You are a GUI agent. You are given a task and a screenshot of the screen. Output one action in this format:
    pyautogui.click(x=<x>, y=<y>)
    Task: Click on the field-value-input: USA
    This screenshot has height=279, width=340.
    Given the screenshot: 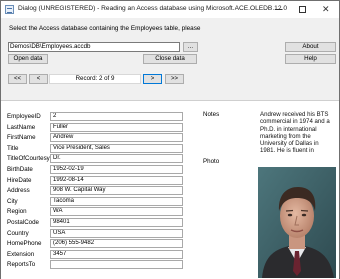 What is the action you would take?
    pyautogui.click(x=116, y=233)
    